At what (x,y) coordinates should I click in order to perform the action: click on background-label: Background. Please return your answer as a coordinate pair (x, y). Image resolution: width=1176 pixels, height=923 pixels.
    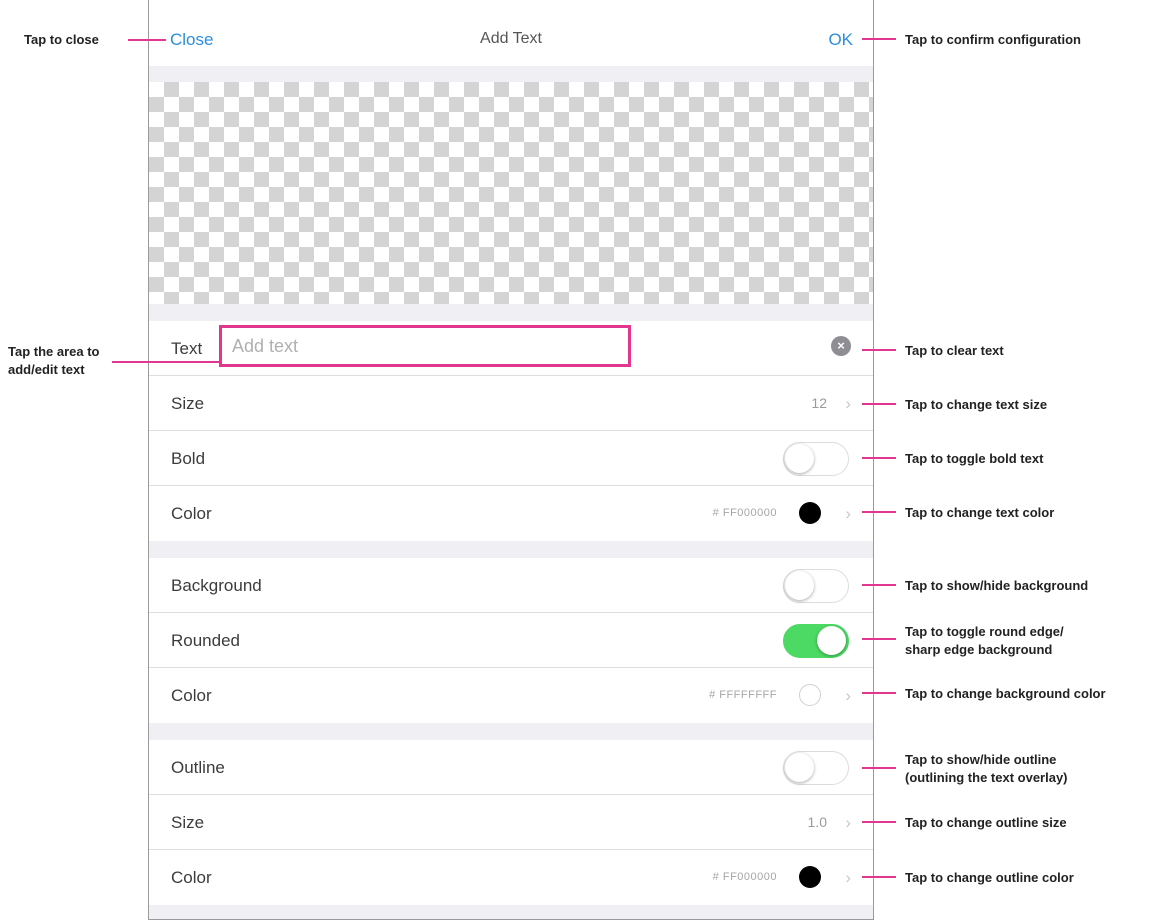
    Looking at the image, I should click on (216, 585).